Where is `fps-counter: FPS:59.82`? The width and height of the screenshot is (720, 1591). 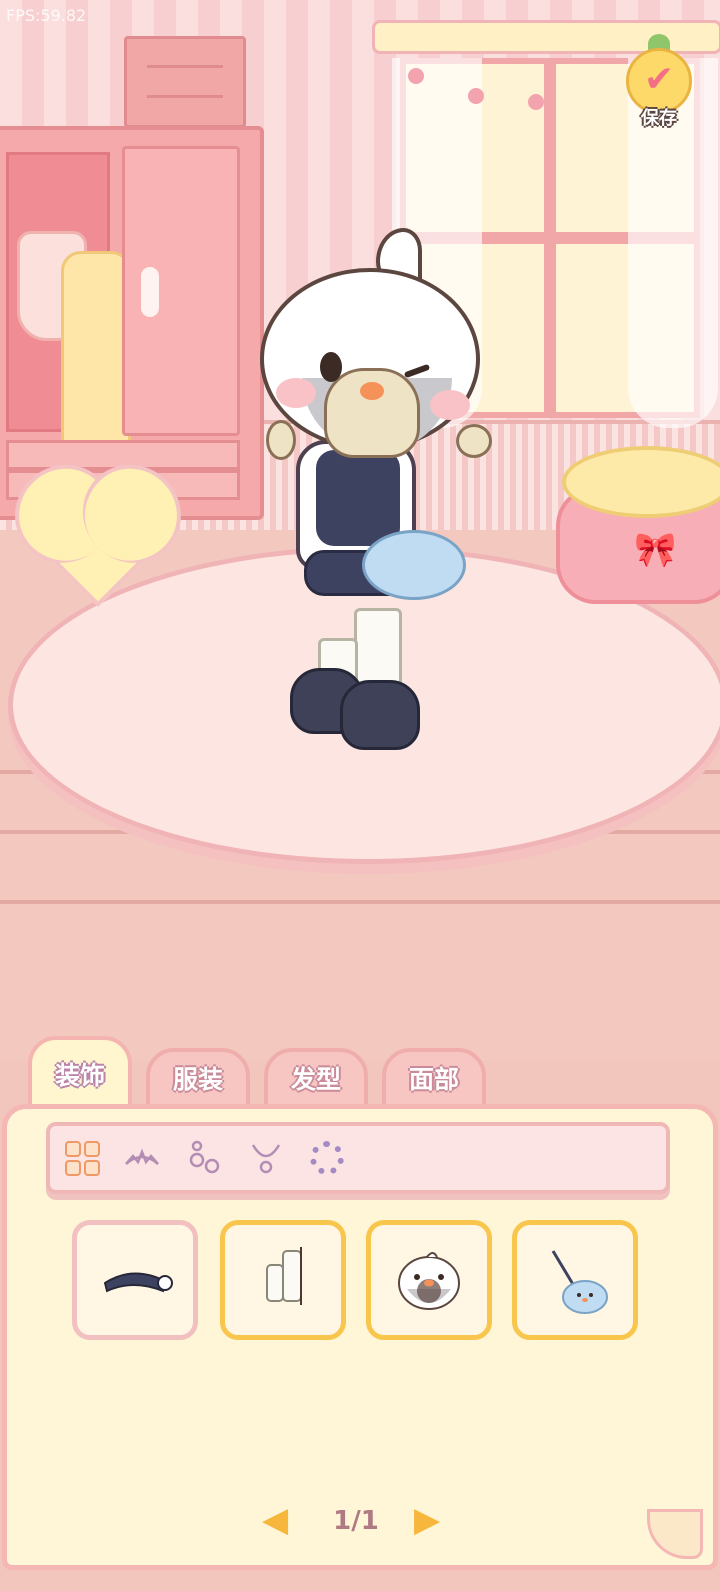
fps-counter: FPS:59.82 is located at coordinates (46, 15).